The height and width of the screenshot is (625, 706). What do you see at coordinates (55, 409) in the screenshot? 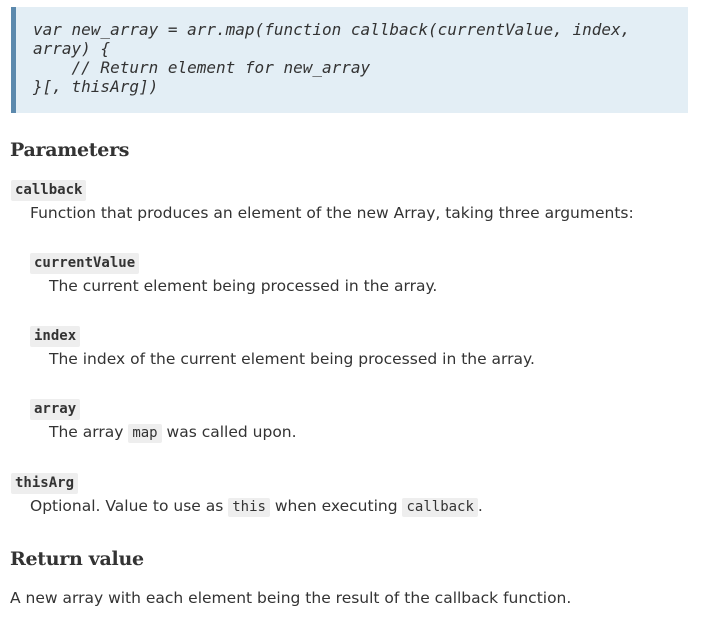
I see `param-array: array` at bounding box center [55, 409].